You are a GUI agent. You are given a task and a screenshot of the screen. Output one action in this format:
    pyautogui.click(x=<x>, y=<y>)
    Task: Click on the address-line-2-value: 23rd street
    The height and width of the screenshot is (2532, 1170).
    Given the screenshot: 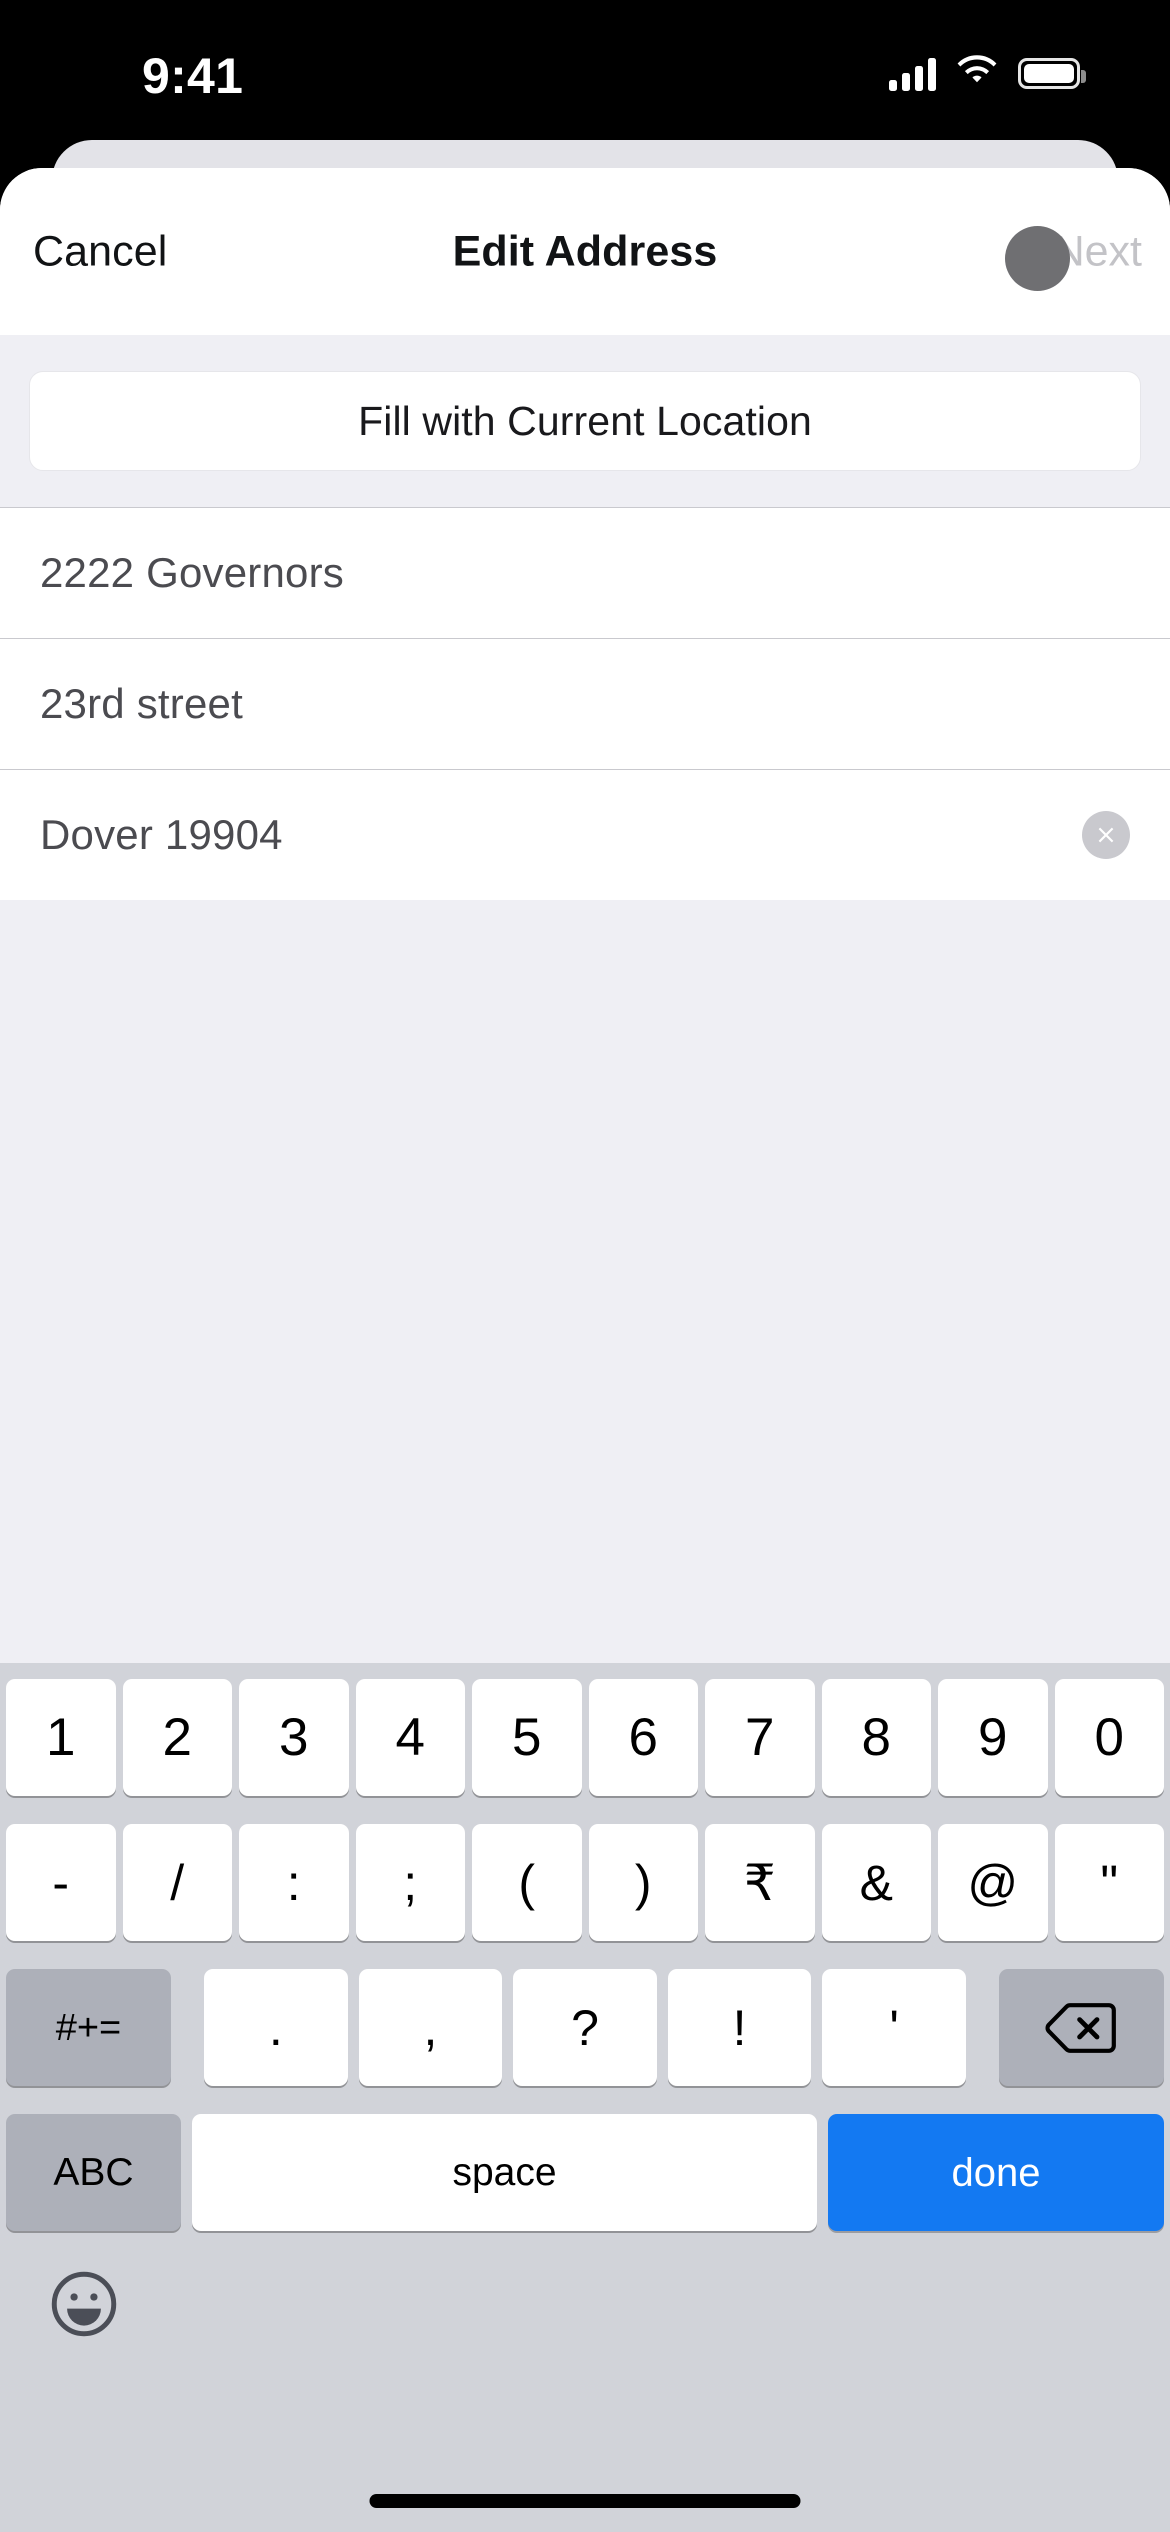 What is the action you would take?
    pyautogui.click(x=141, y=703)
    